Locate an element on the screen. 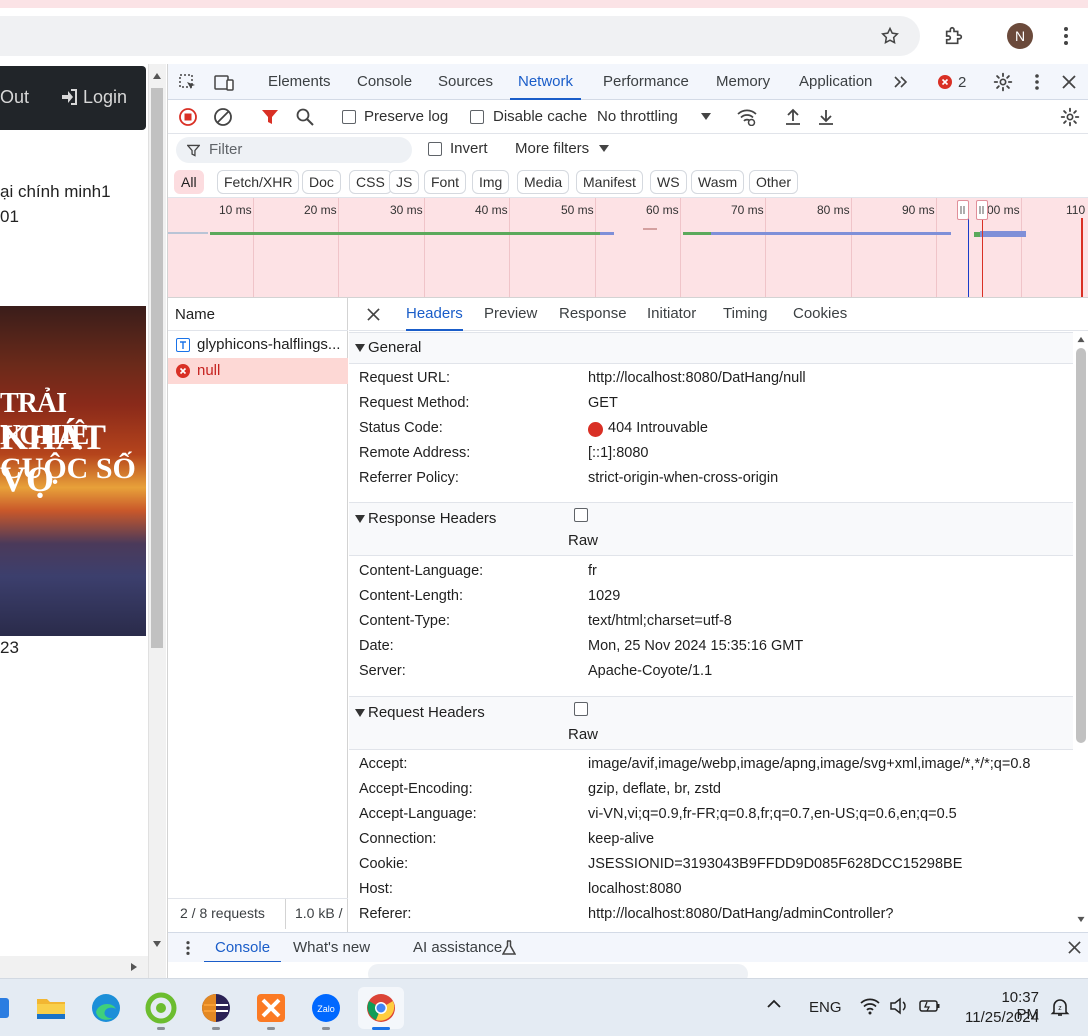  tab-console: Console is located at coordinates (384, 82).